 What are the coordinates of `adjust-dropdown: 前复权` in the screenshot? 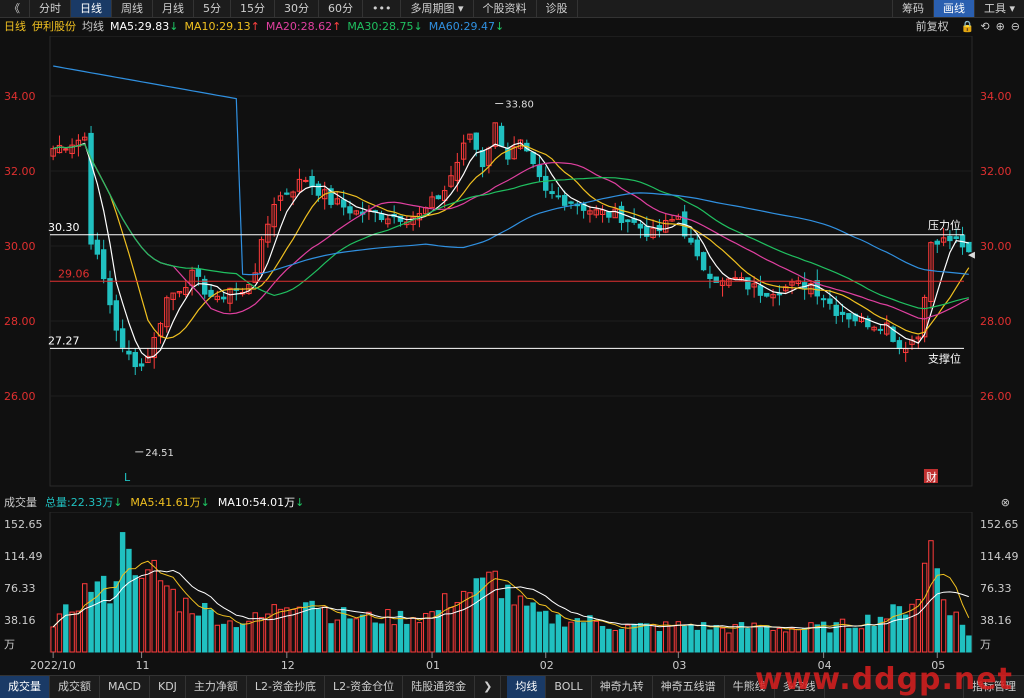 It's located at (932, 27).